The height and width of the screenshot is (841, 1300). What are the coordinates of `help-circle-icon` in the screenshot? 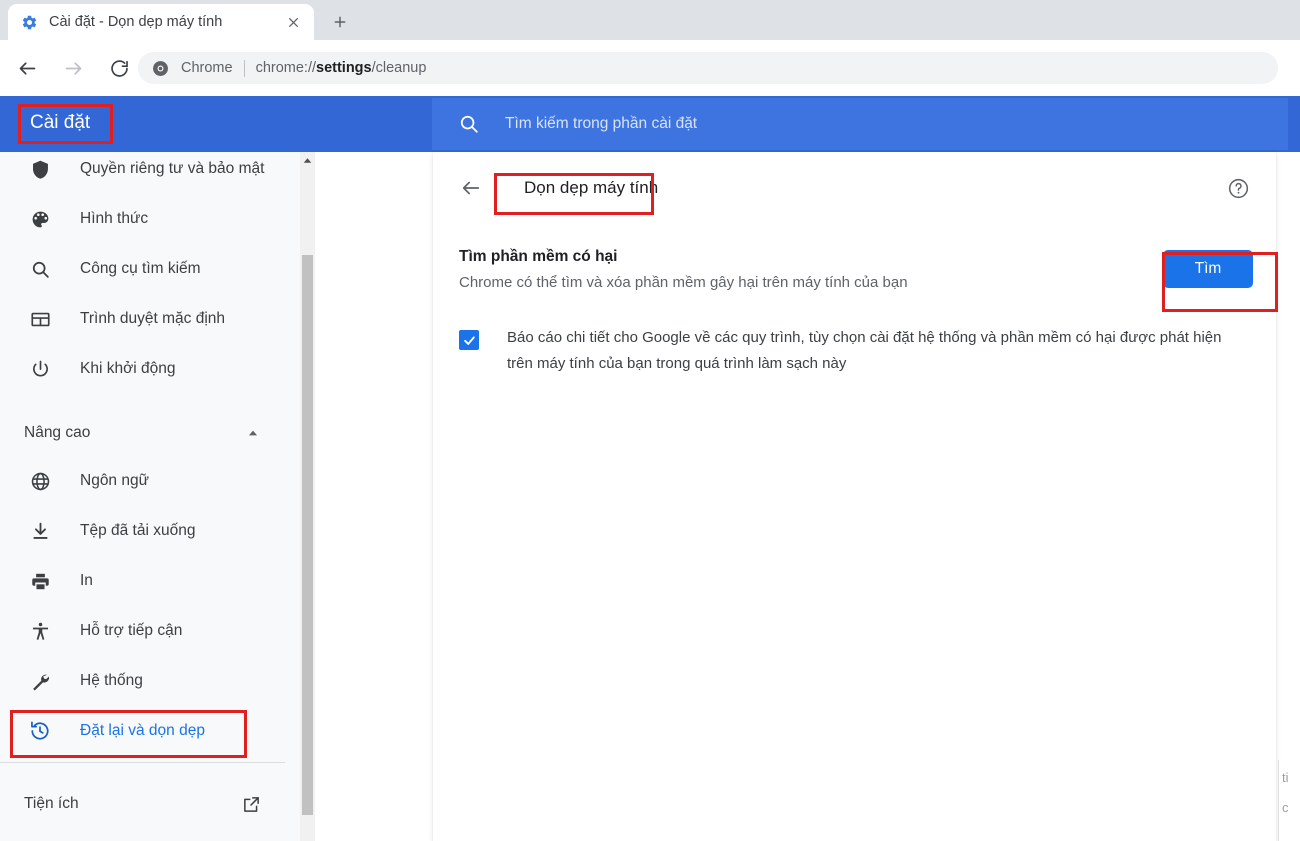 It's located at (1238, 188).